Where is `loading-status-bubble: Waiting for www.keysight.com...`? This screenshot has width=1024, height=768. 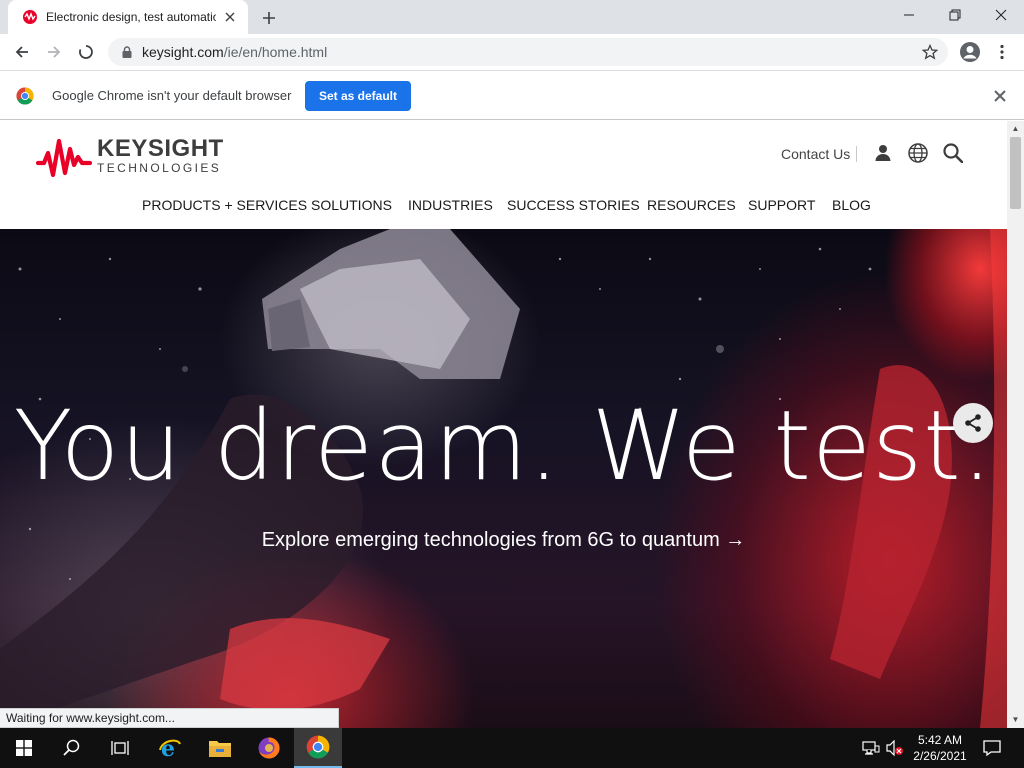
loading-status-bubble: Waiting for www.keysight.com... is located at coordinates (169, 718).